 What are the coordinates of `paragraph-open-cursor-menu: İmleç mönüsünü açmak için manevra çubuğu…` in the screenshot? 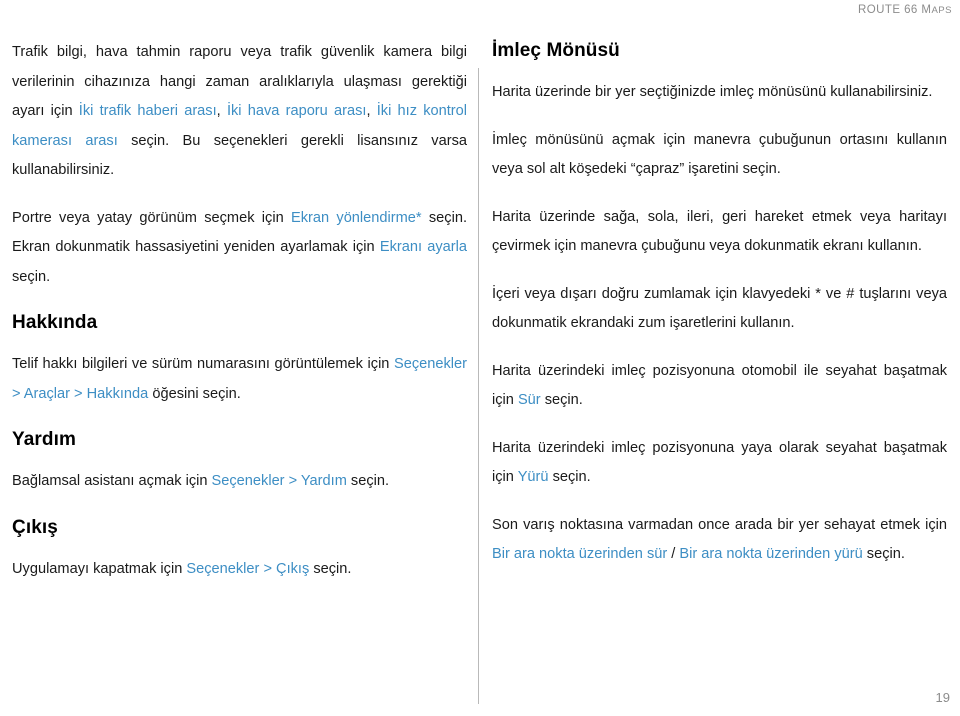 It's located at (719, 154).